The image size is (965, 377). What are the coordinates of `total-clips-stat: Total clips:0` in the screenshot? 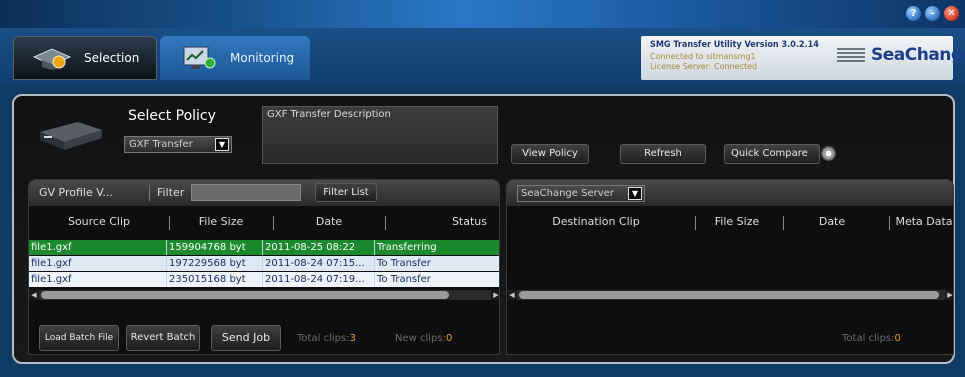 It's located at (871, 338).